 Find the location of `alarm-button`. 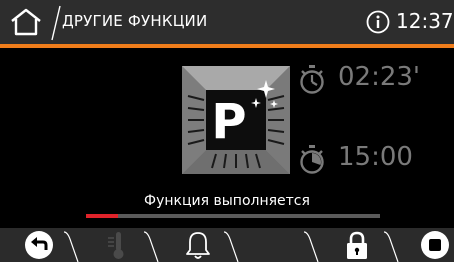

alarm-button is located at coordinates (198, 245).